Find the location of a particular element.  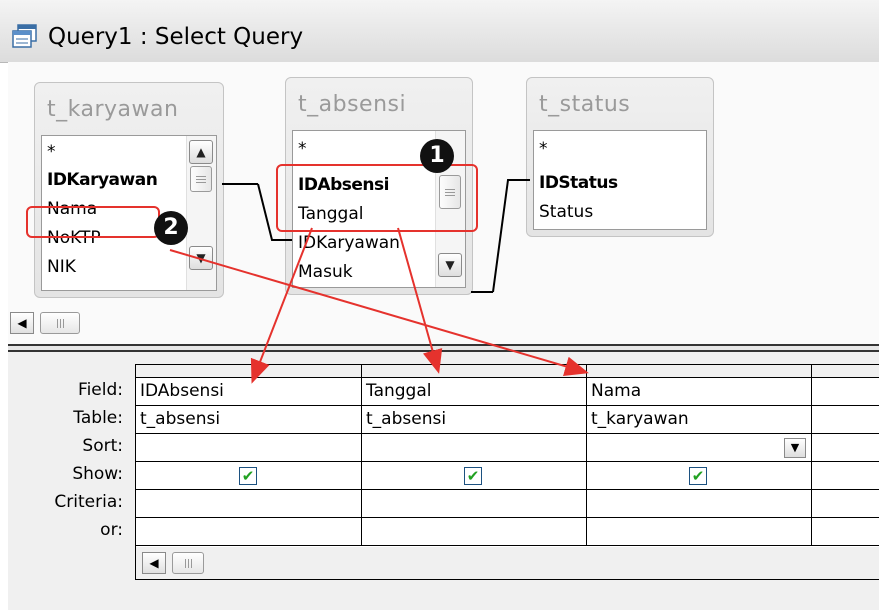

drag-arrow-nama is located at coordinates (379, 312).